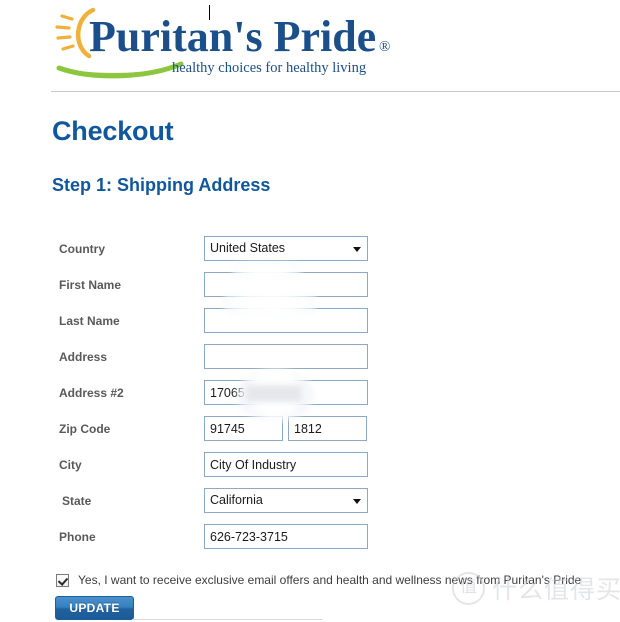 The image size is (620, 622). Describe the element at coordinates (62, 580) in the screenshot. I see `email-optin-checkbox` at that location.